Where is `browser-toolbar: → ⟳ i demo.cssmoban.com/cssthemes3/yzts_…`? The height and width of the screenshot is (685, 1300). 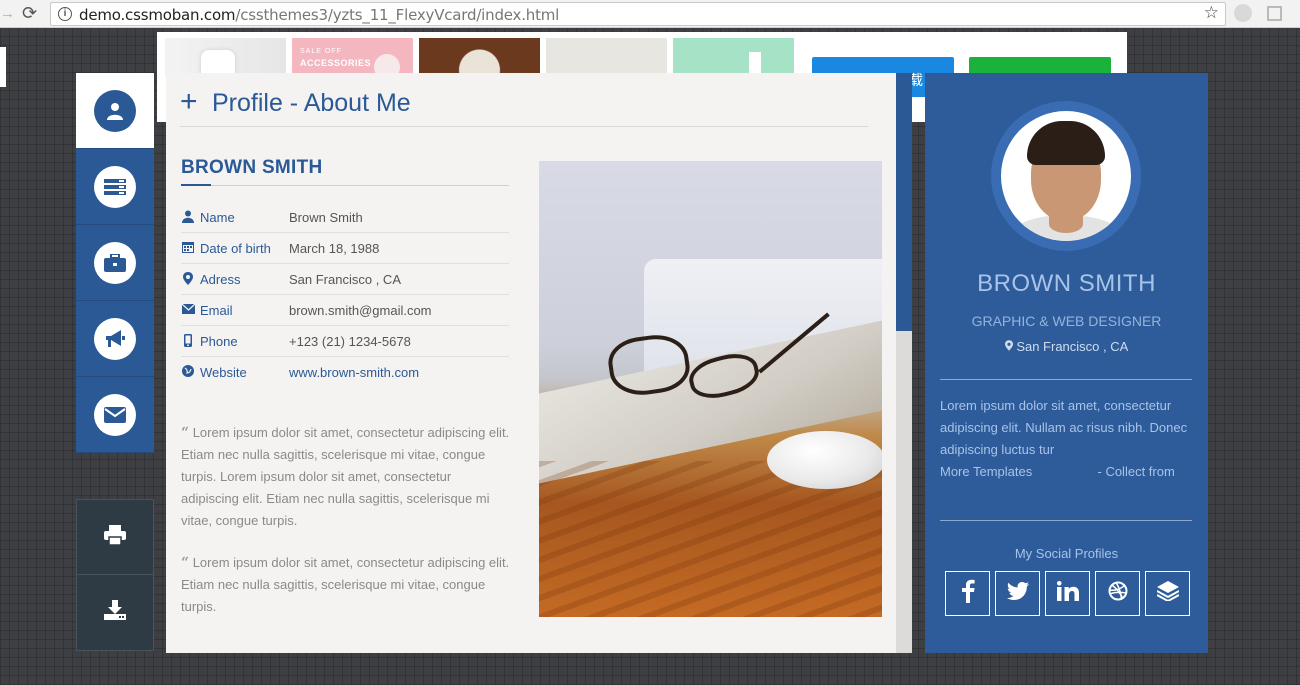
browser-toolbar: → ⟳ i demo.cssmoban.com/cssthemes3/yzts_… is located at coordinates (650, 14).